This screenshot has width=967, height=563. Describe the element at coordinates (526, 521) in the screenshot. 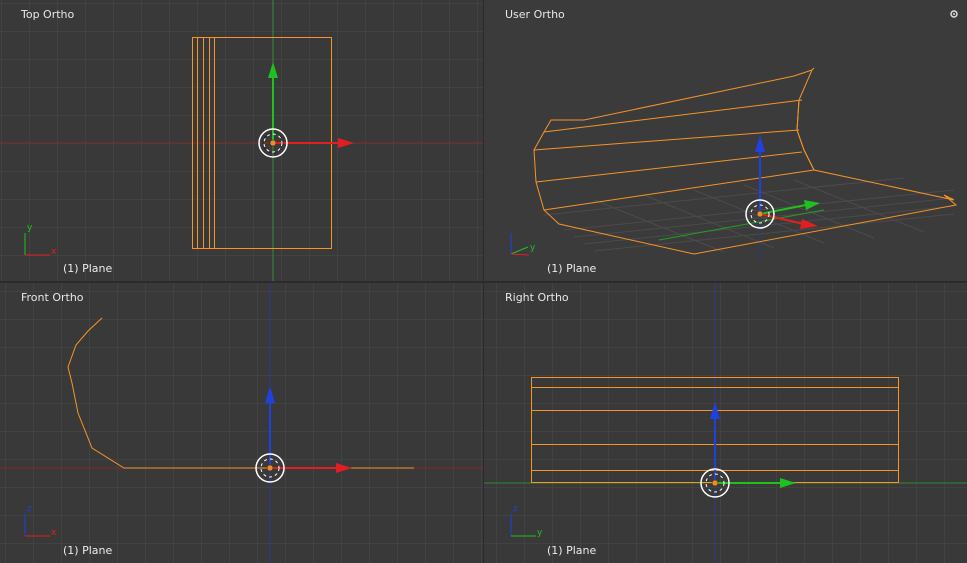

I see `axis-gizmo: z y` at that location.